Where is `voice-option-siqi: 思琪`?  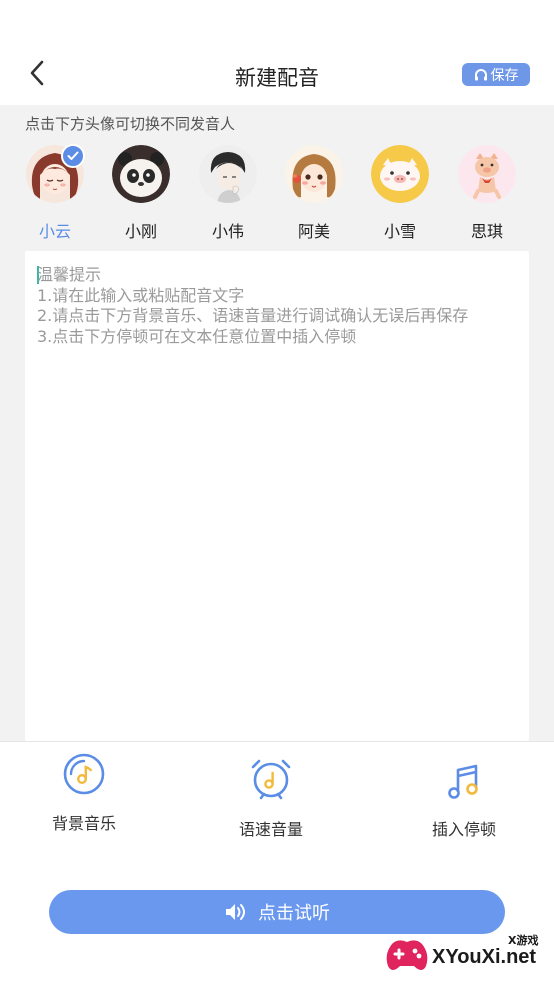
voice-option-siqi: 思琪 is located at coordinates (487, 193).